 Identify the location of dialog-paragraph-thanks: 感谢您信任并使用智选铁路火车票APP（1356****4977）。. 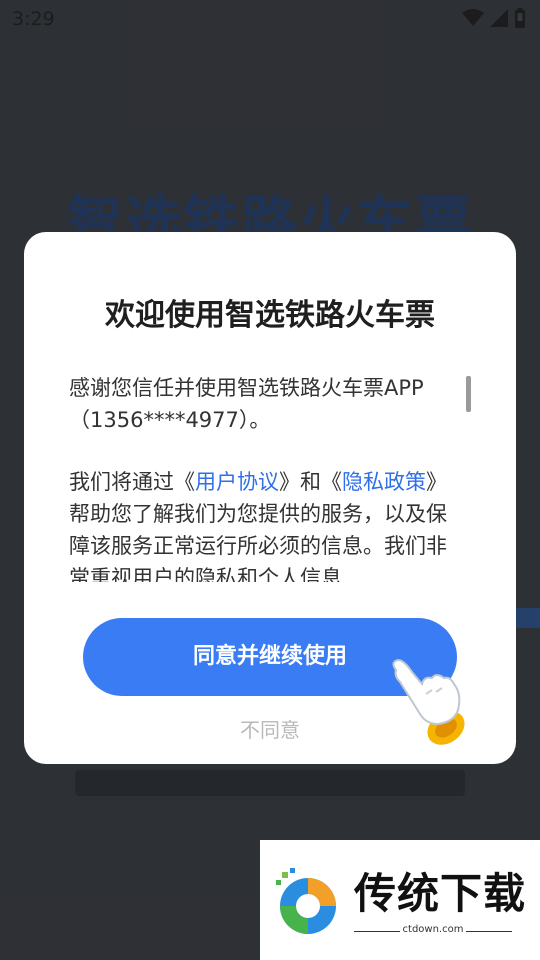
(246, 404).